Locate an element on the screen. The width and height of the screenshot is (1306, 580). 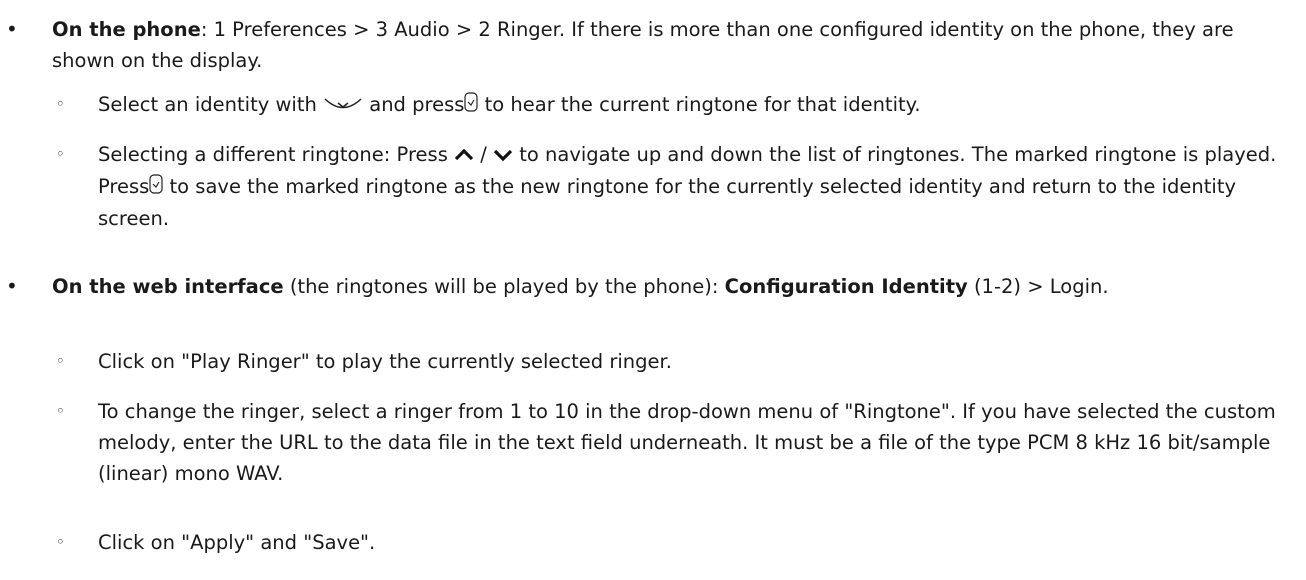
arrow-slash: / is located at coordinates (483, 154).